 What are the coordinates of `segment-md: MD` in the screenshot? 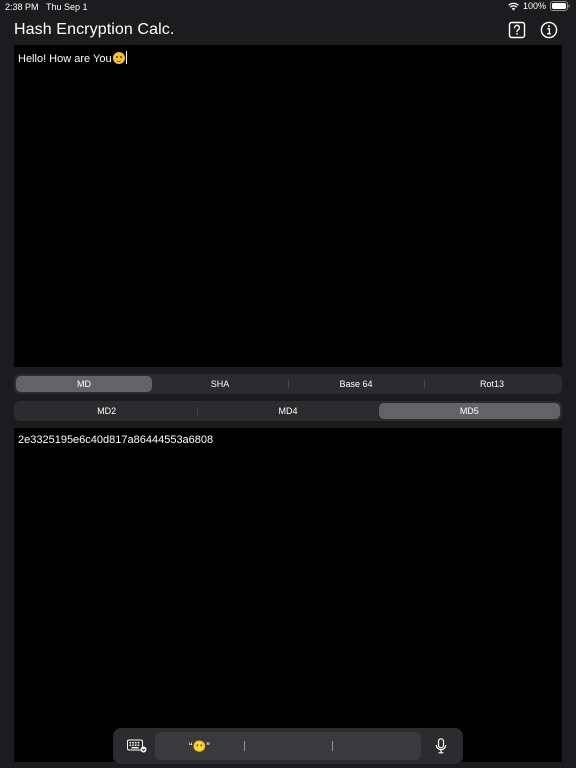 It's located at (84, 384).